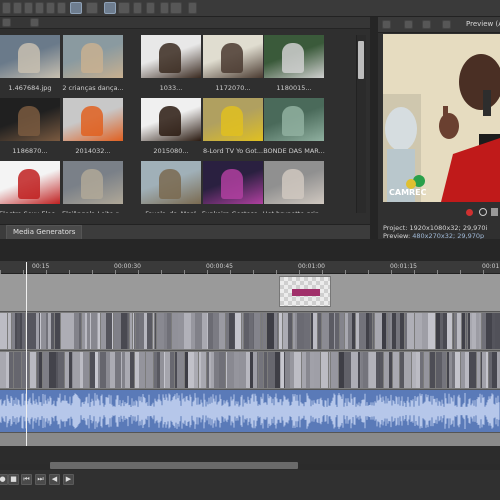 The width and height of the screenshot is (500, 500). I want to click on playhead-cursor, so click(26, 354).